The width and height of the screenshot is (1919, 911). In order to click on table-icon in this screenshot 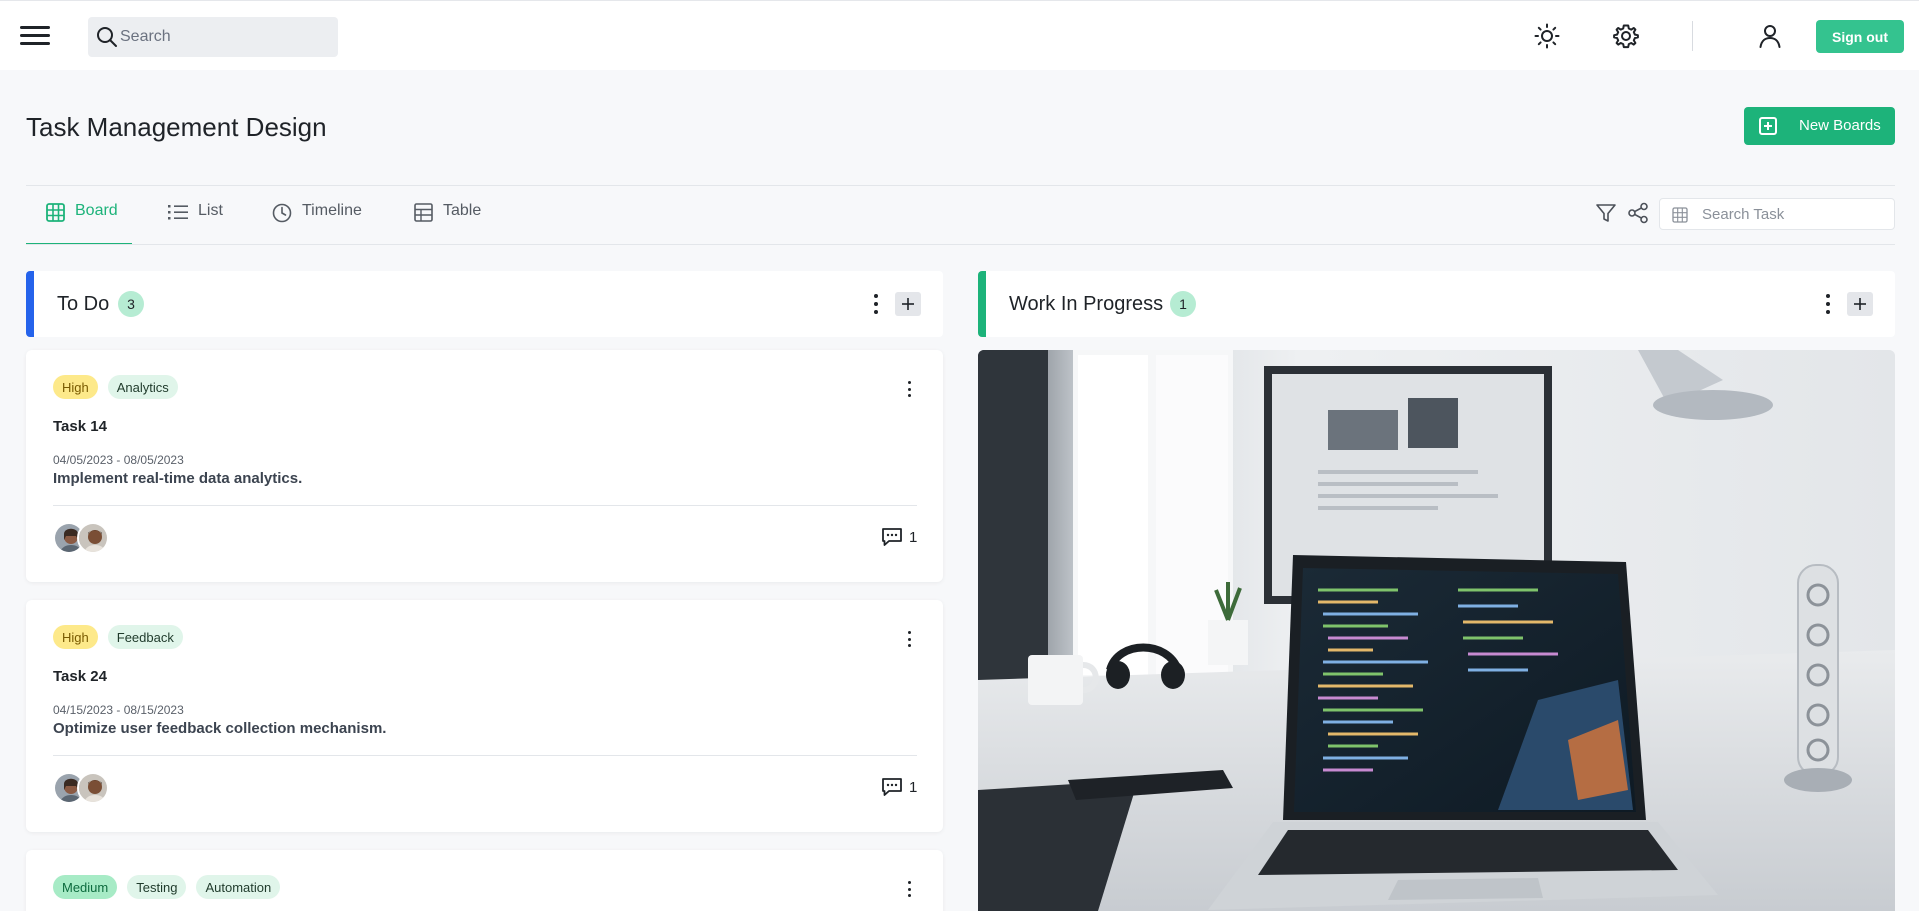, I will do `click(423, 212)`.